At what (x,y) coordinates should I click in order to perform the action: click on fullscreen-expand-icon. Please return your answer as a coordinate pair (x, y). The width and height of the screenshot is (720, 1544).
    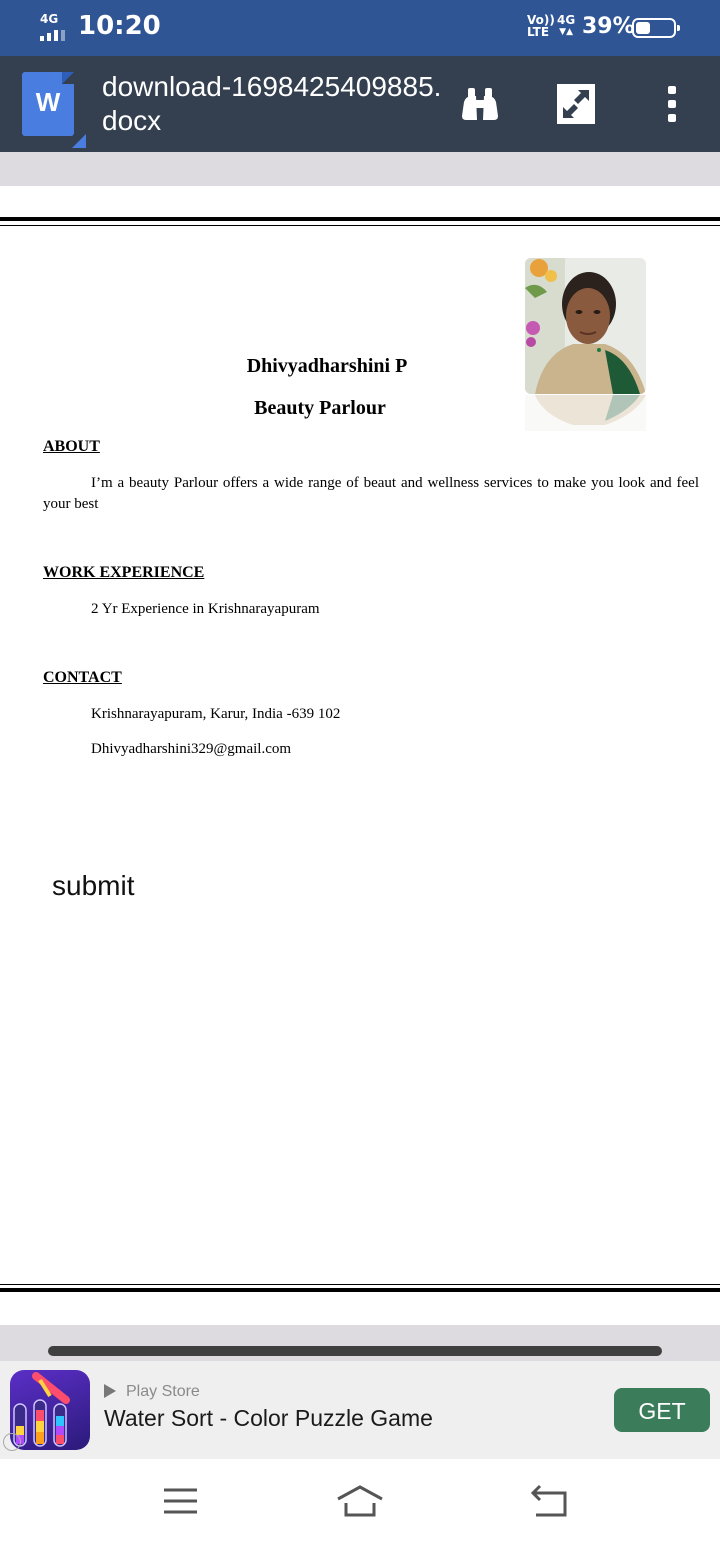
    Looking at the image, I should click on (576, 104).